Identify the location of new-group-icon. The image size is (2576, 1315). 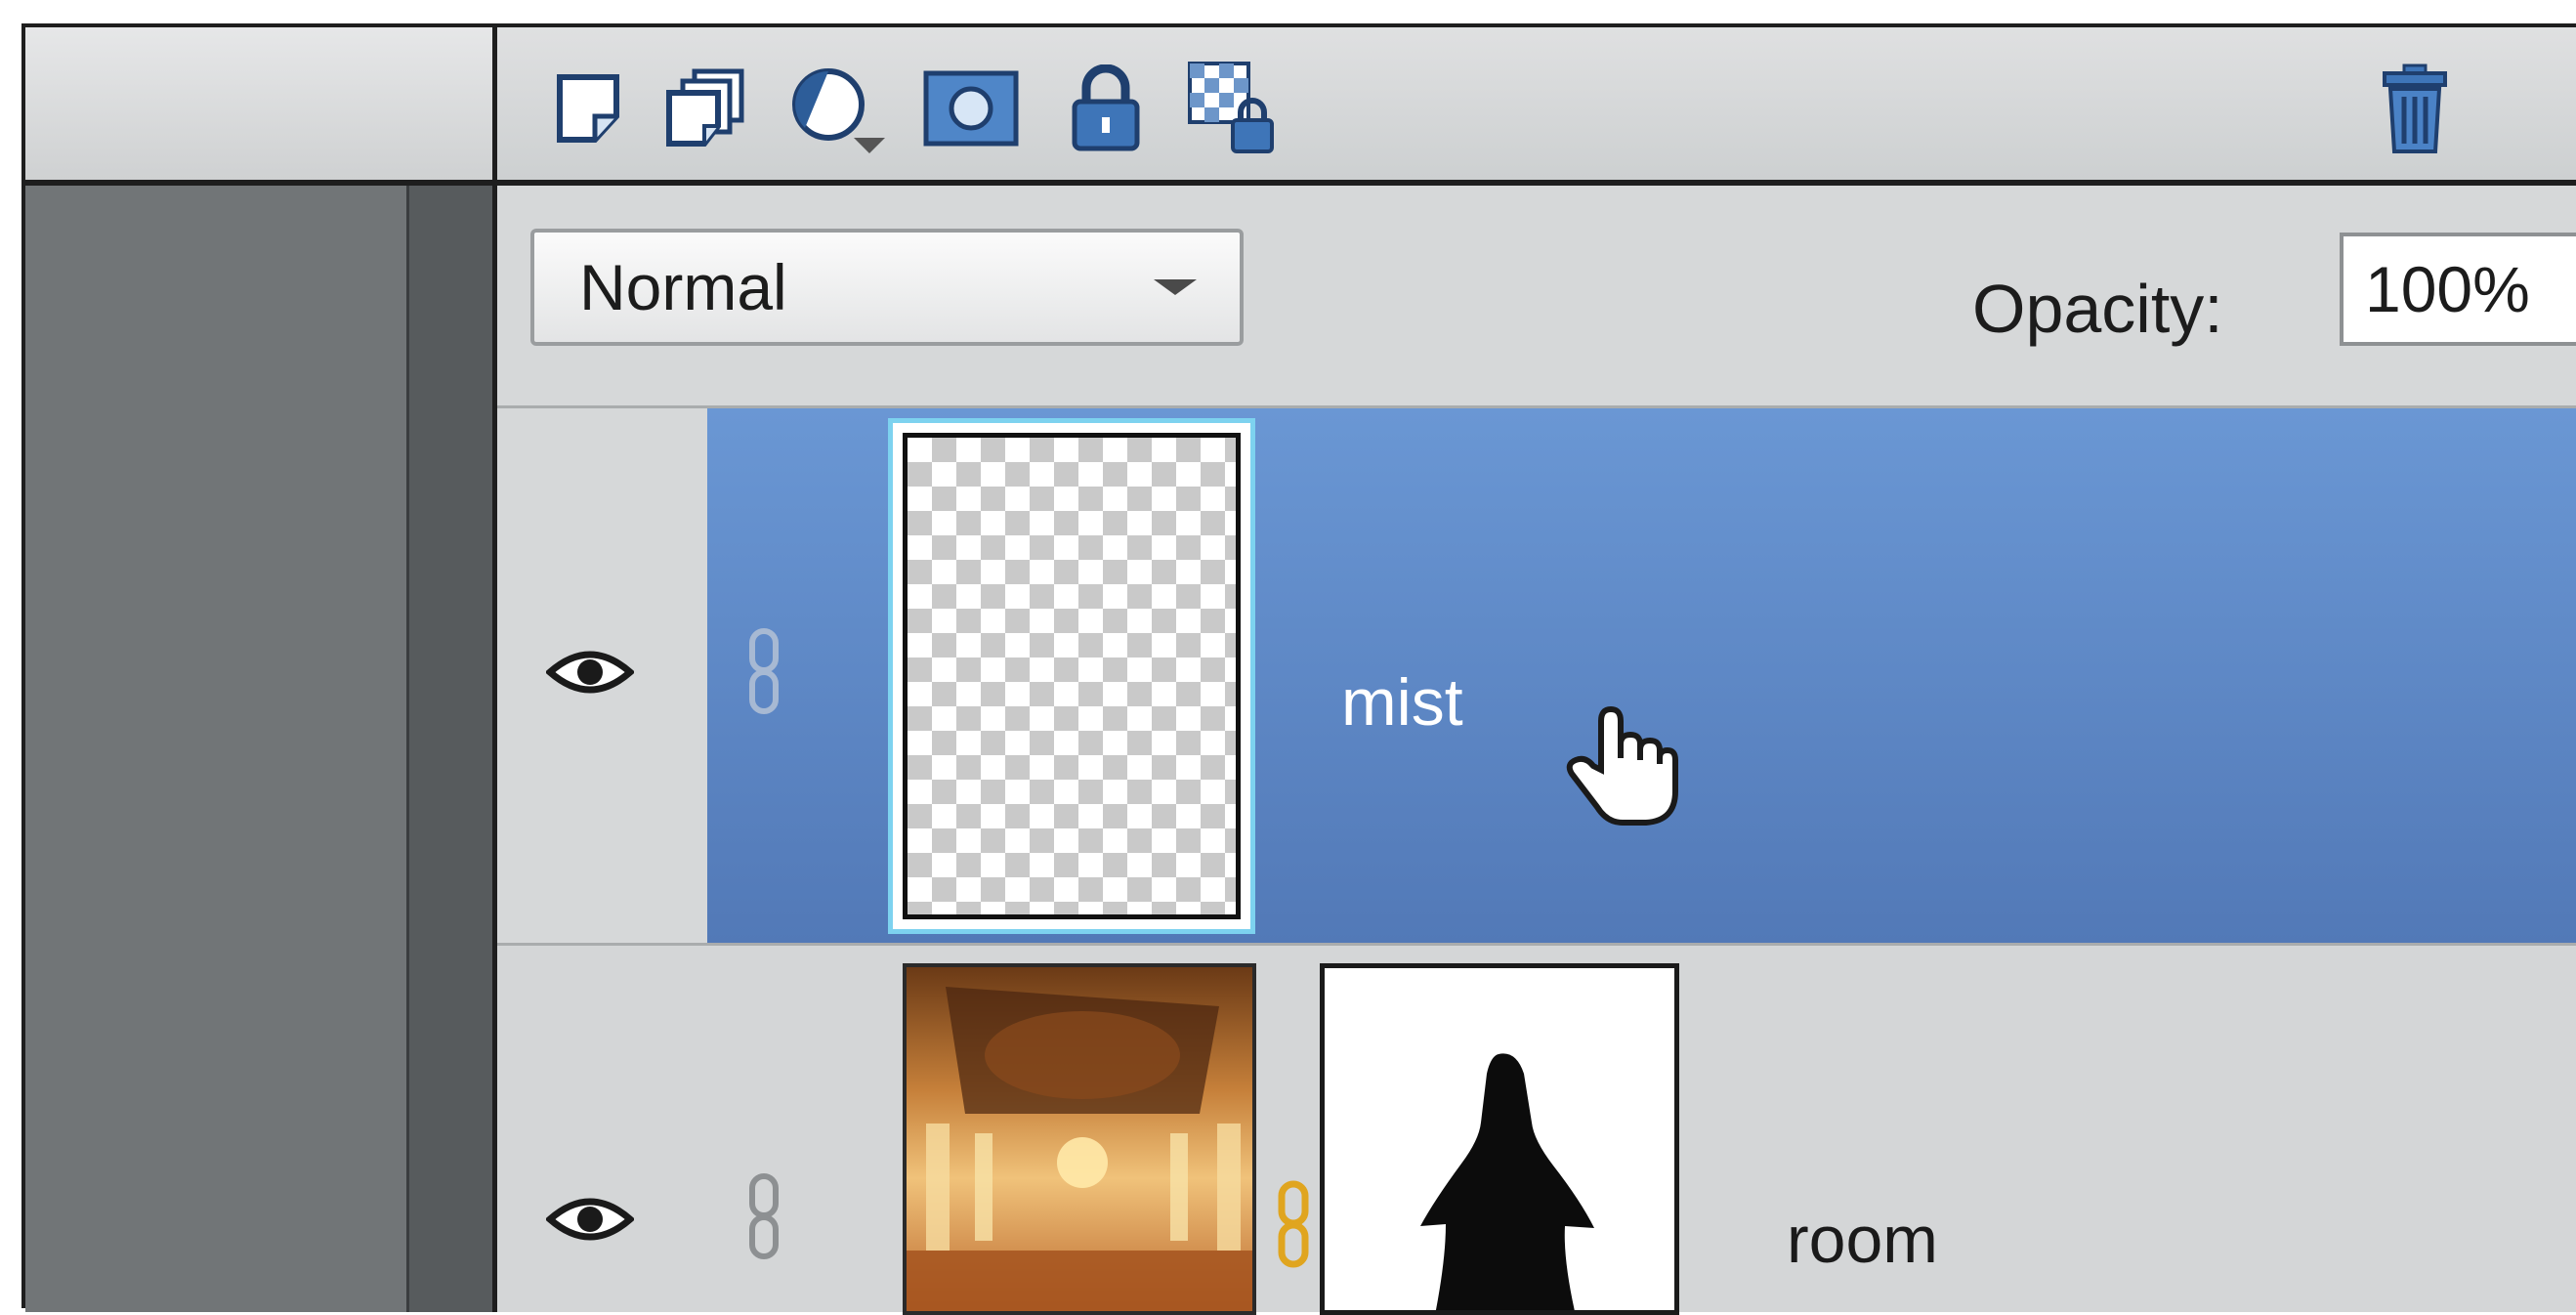
(704, 108).